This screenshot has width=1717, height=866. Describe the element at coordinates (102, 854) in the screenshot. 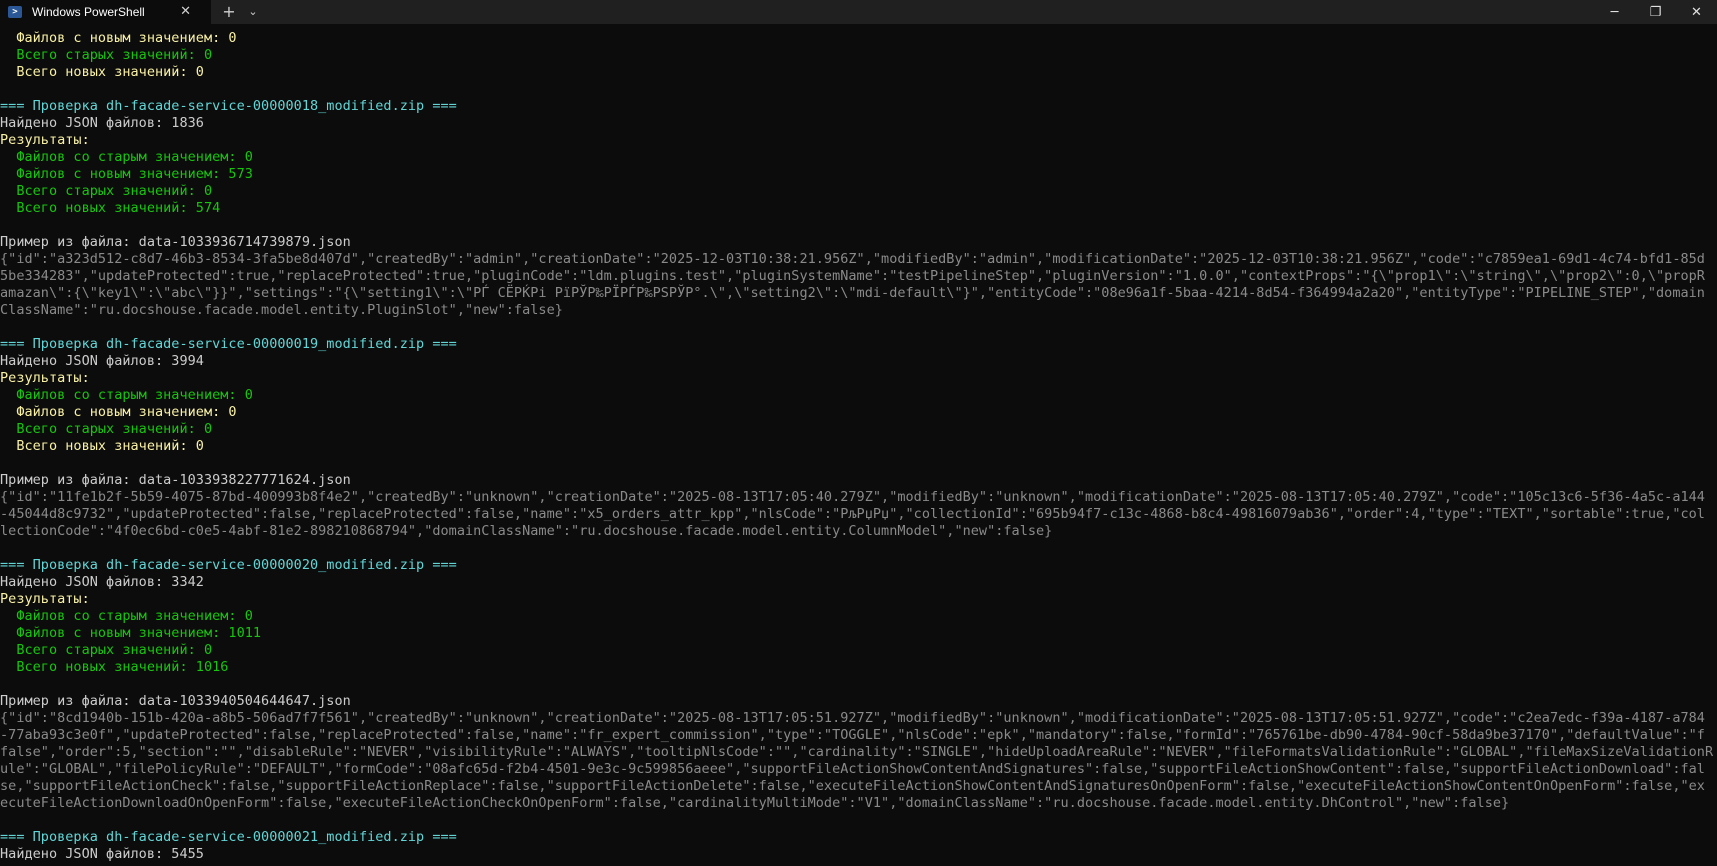

I see `terminal-line: Найдено JSON файлов: 5455` at that location.